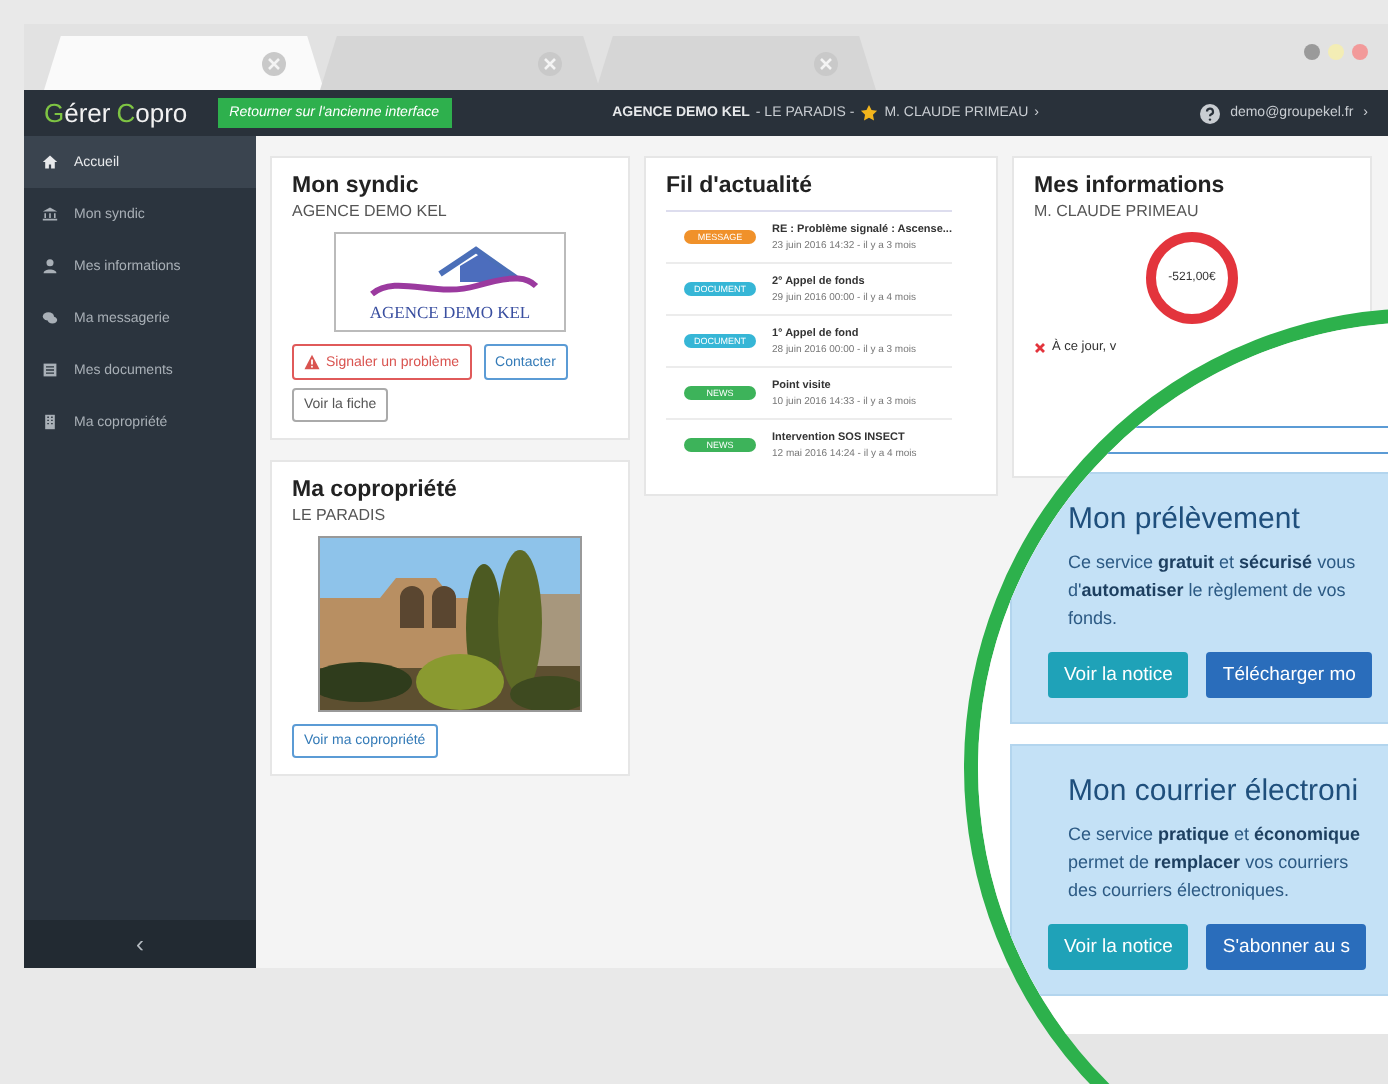 The width and height of the screenshot is (1388, 1084). Describe the element at coordinates (356, 186) in the screenshot. I see `card-title: Mon syndic` at that location.